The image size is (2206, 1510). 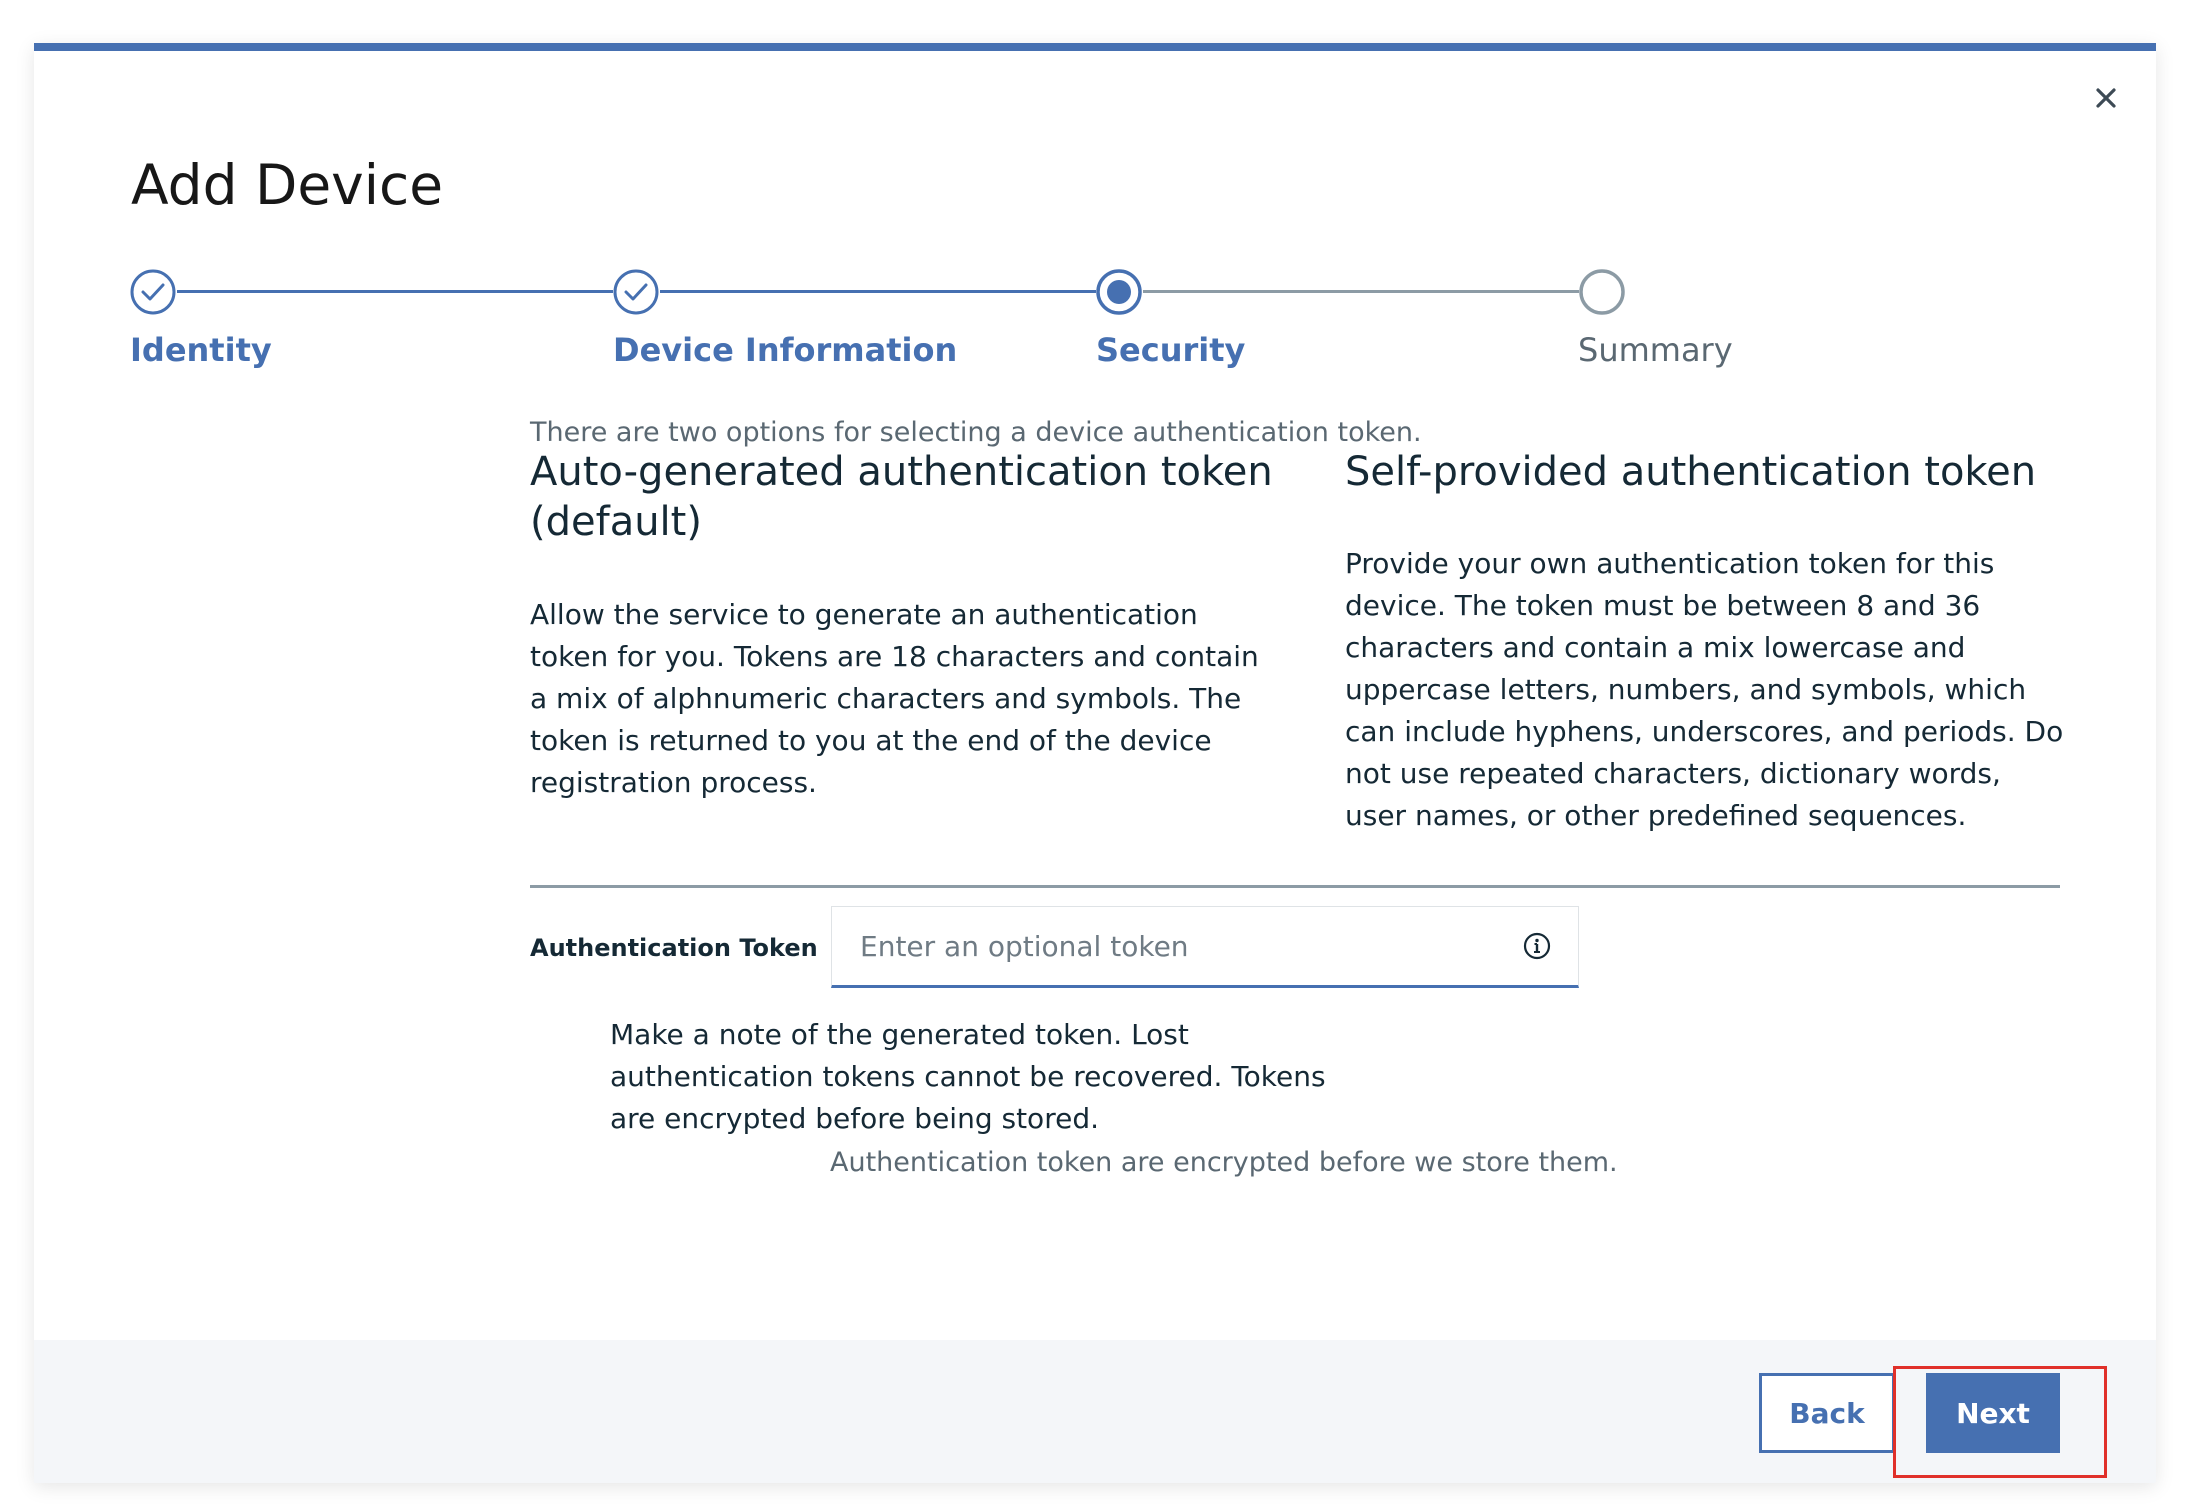 What do you see at coordinates (201, 350) in the screenshot?
I see `step-label: Identity` at bounding box center [201, 350].